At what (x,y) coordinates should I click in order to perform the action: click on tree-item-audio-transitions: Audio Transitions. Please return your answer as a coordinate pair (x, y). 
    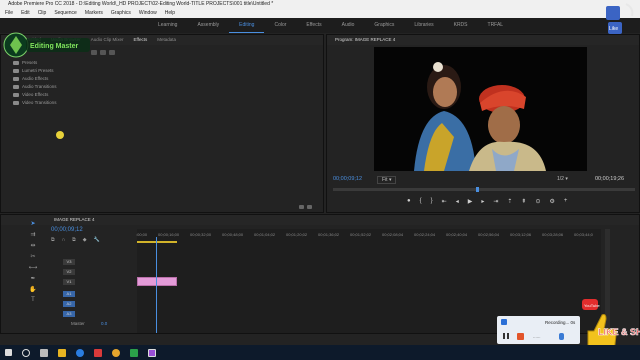
    Looking at the image, I should click on (162, 87).